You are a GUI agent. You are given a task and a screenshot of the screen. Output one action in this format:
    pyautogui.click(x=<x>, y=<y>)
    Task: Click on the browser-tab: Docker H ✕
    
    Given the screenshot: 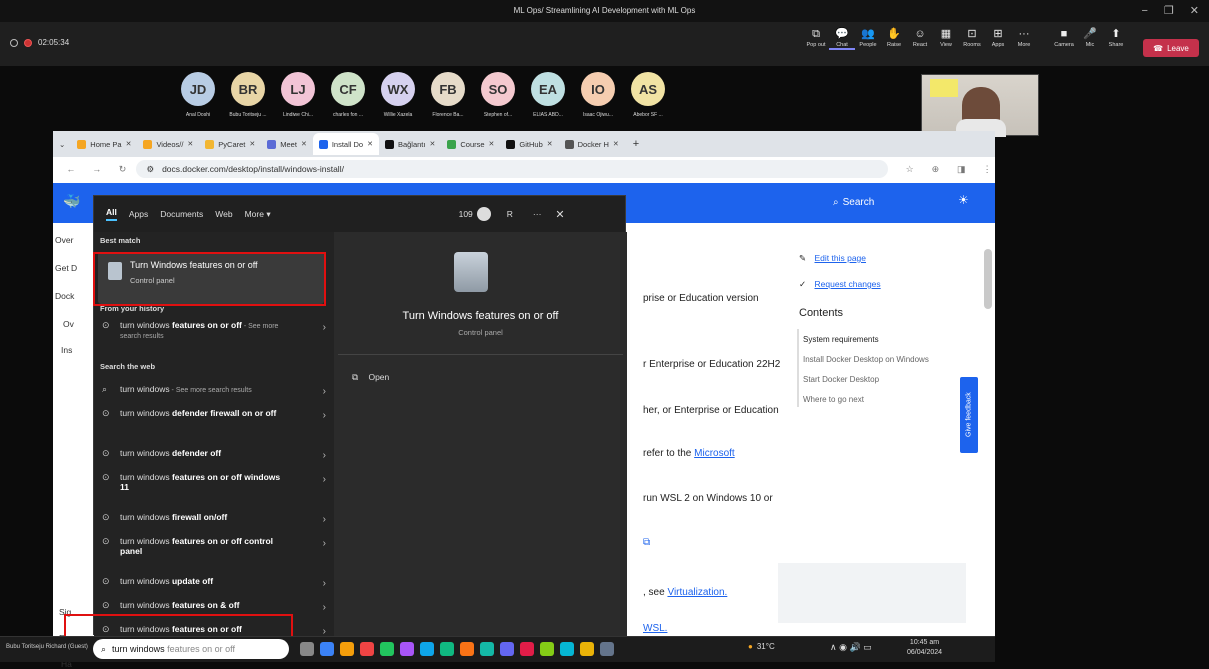 What is the action you would take?
    pyautogui.click(x=592, y=144)
    